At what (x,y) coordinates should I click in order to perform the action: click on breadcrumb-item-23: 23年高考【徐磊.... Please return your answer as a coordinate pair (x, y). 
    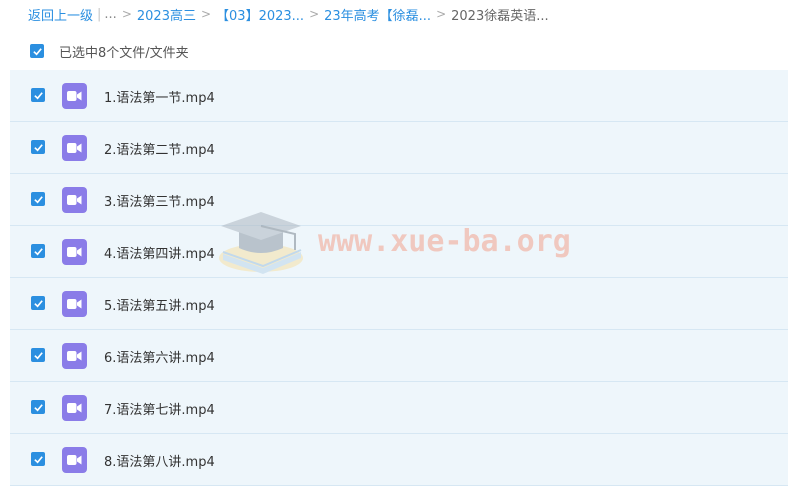
    Looking at the image, I should click on (377, 14).